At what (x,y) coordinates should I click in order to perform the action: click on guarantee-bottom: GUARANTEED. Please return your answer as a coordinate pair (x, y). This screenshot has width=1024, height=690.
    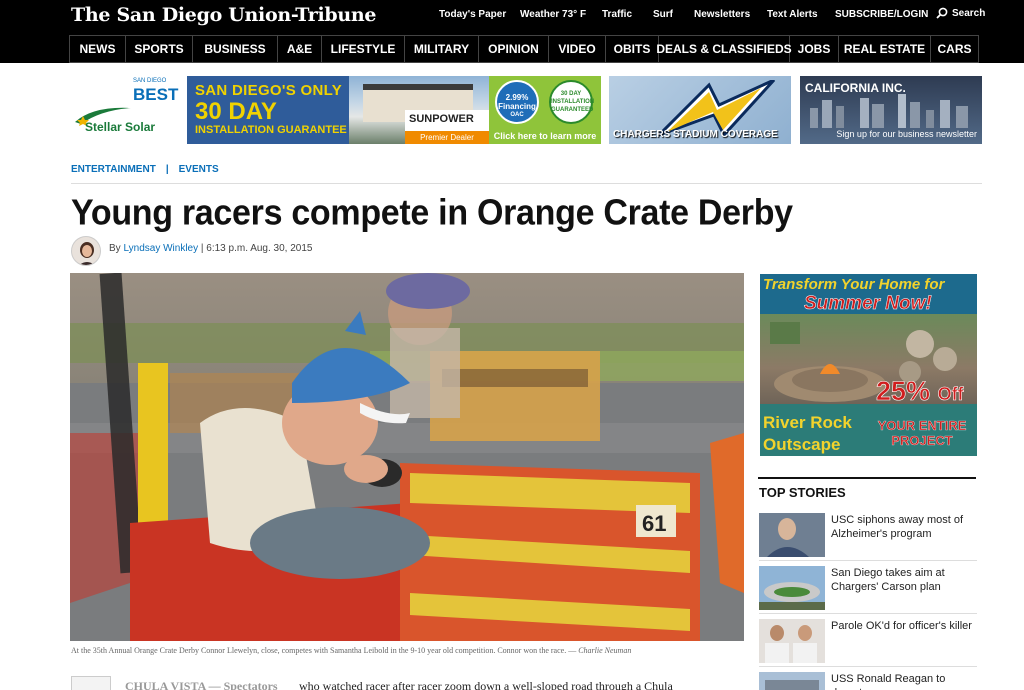
    Looking at the image, I should click on (572, 110).